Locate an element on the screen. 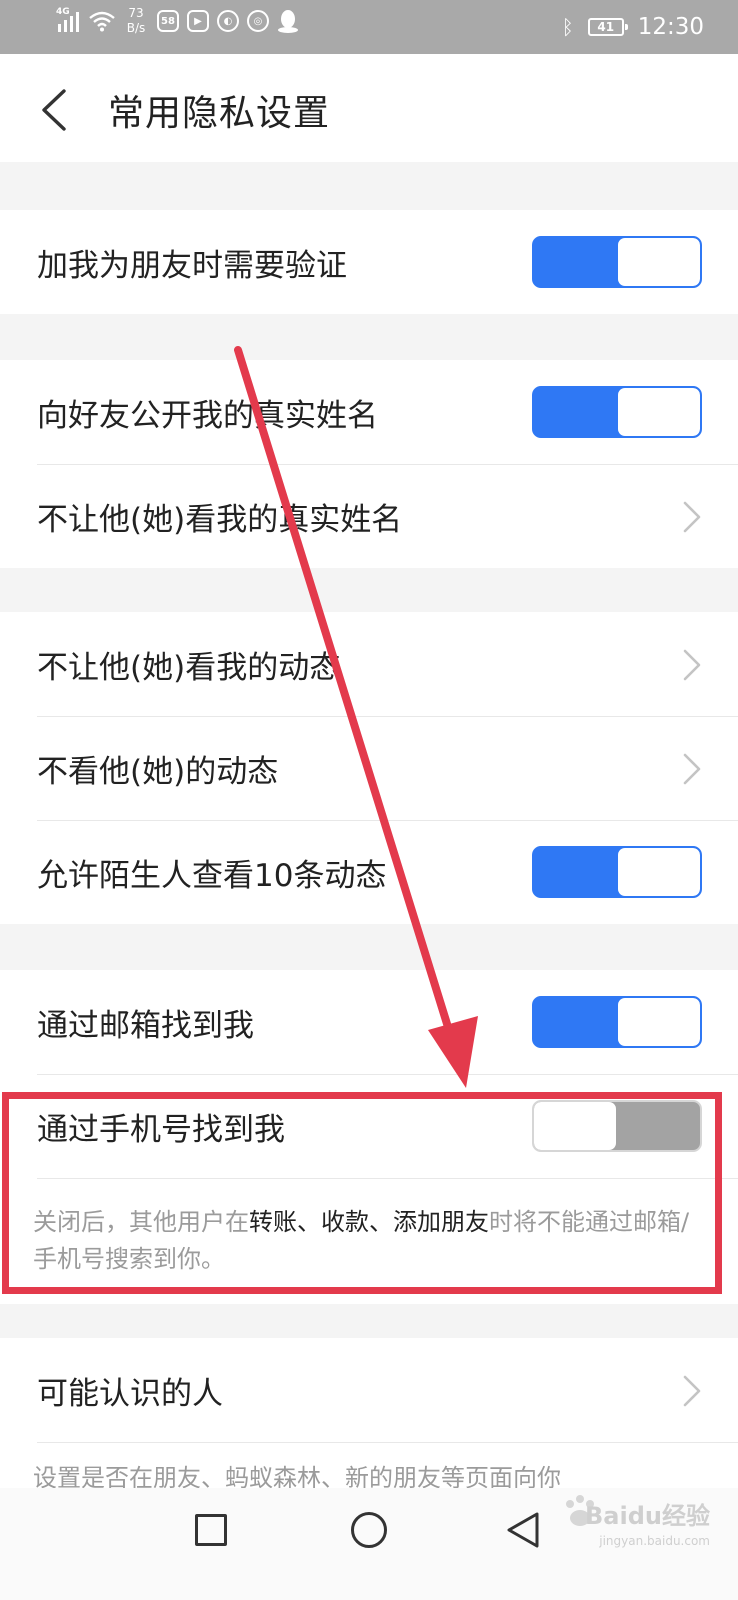 The height and width of the screenshot is (1600, 738). setting-row-stranger-moments: 允许陌生人查看10条动态 is located at coordinates (369, 872).